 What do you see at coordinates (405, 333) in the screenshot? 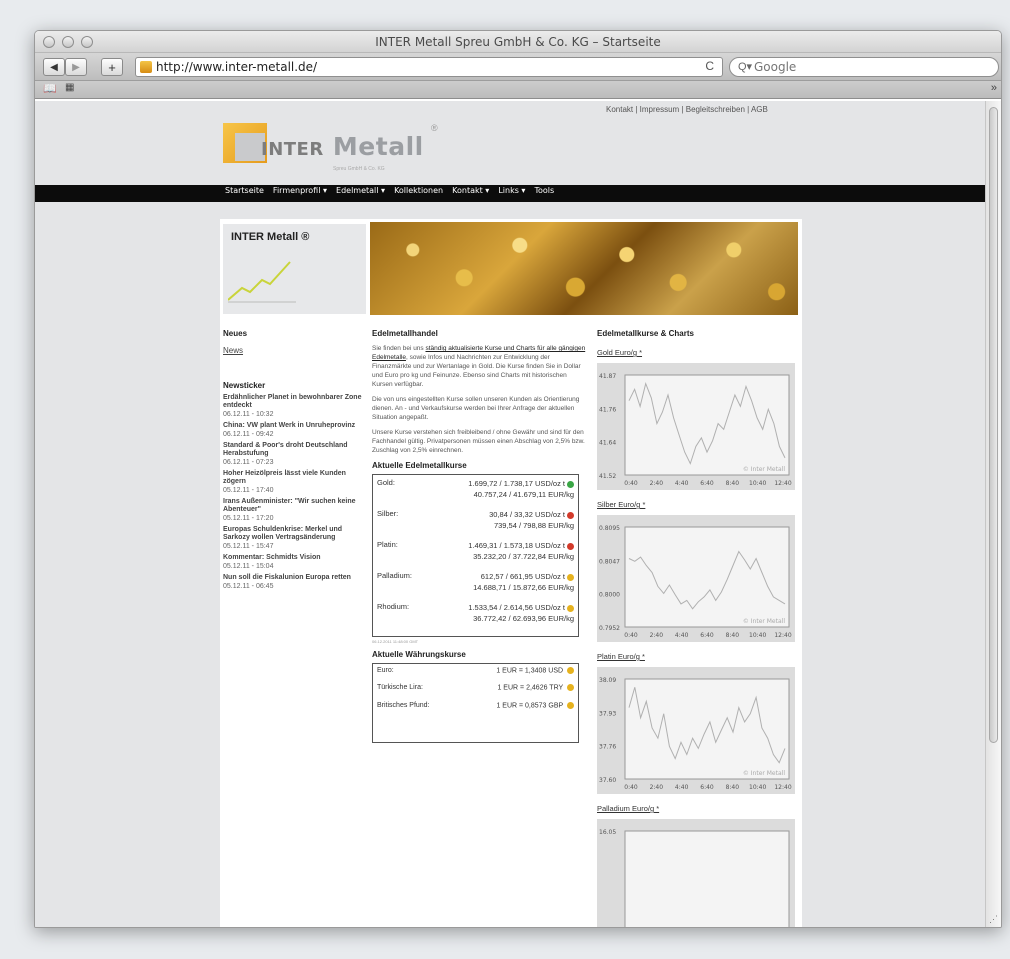
I see `edelmetallhandel-heading: Edelmetallhandel` at bounding box center [405, 333].